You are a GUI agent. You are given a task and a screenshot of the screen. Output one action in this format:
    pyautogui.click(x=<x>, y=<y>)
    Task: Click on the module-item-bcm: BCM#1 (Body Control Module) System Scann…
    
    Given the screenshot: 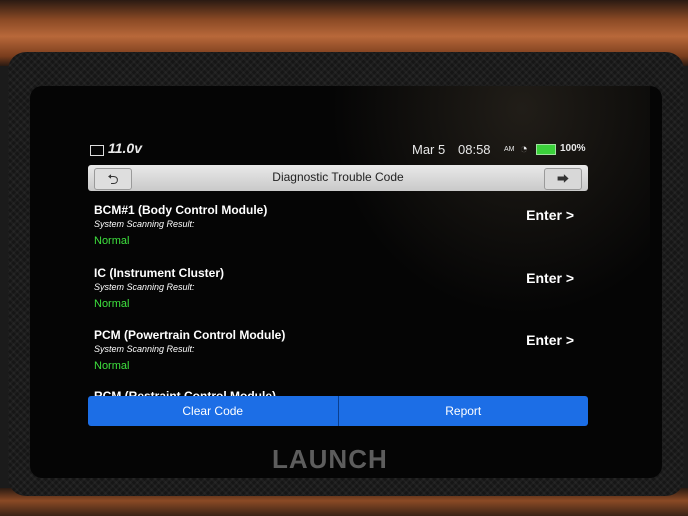 What is the action you would take?
    pyautogui.click(x=334, y=225)
    